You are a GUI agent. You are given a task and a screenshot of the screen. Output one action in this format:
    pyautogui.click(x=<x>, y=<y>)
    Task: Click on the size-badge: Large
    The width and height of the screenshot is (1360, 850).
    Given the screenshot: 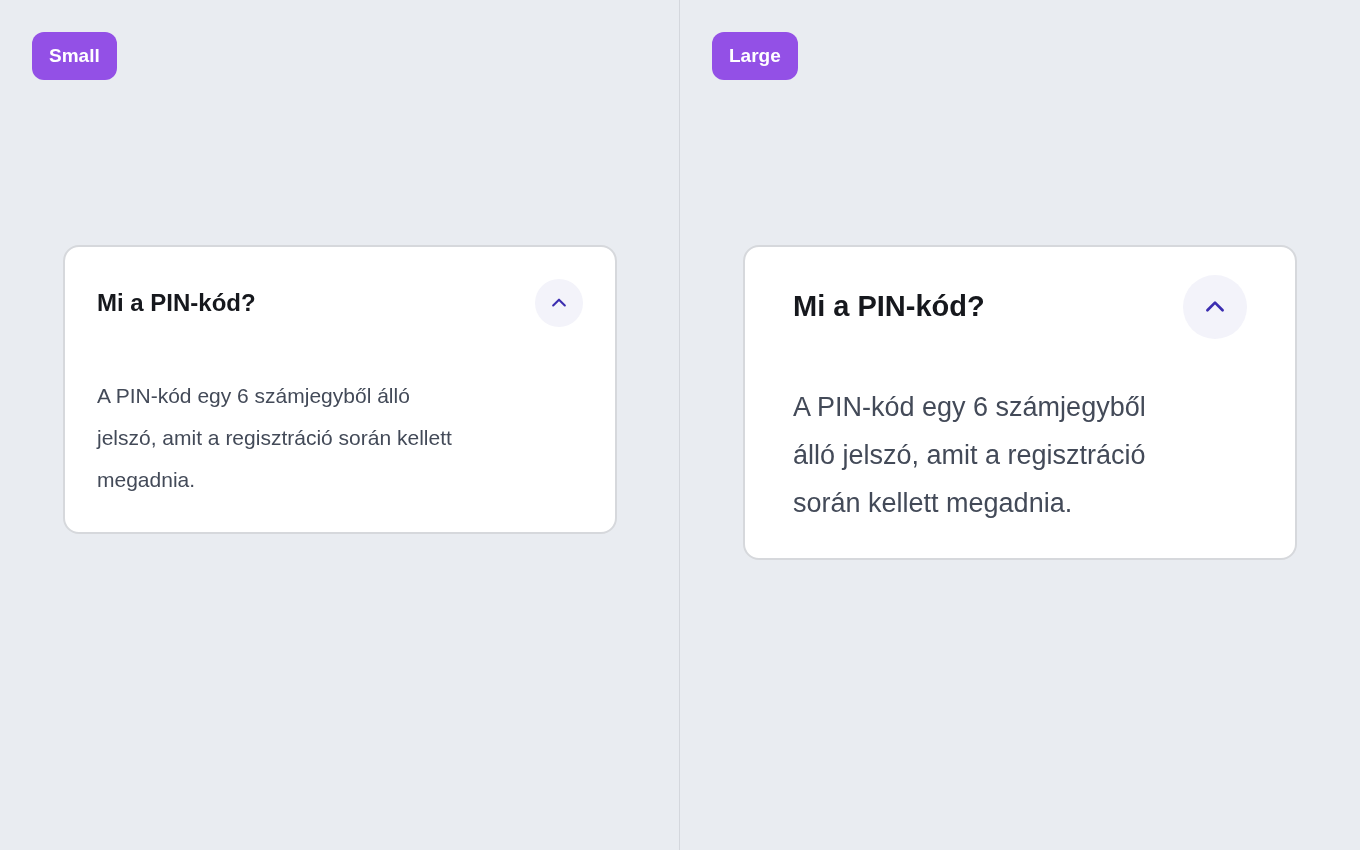 What is the action you would take?
    pyautogui.click(x=755, y=56)
    